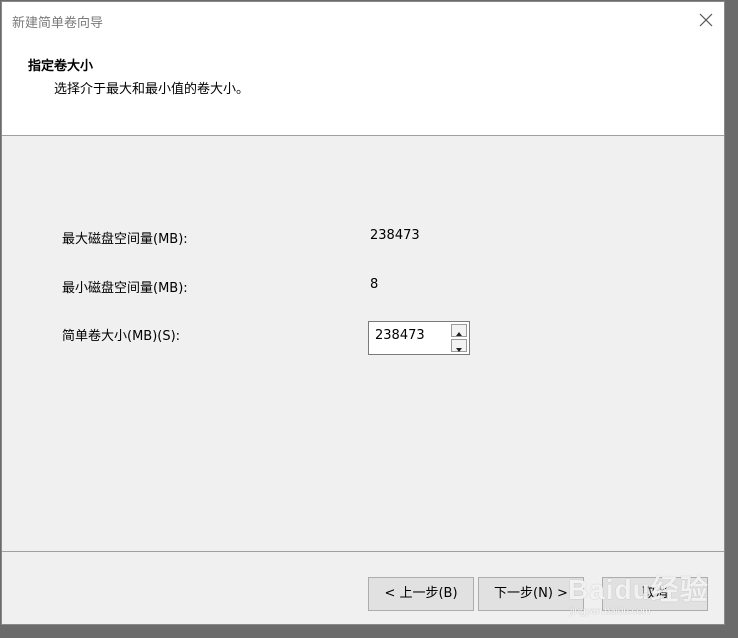  What do you see at coordinates (408, 338) in the screenshot?
I see `volume-size-input` at bounding box center [408, 338].